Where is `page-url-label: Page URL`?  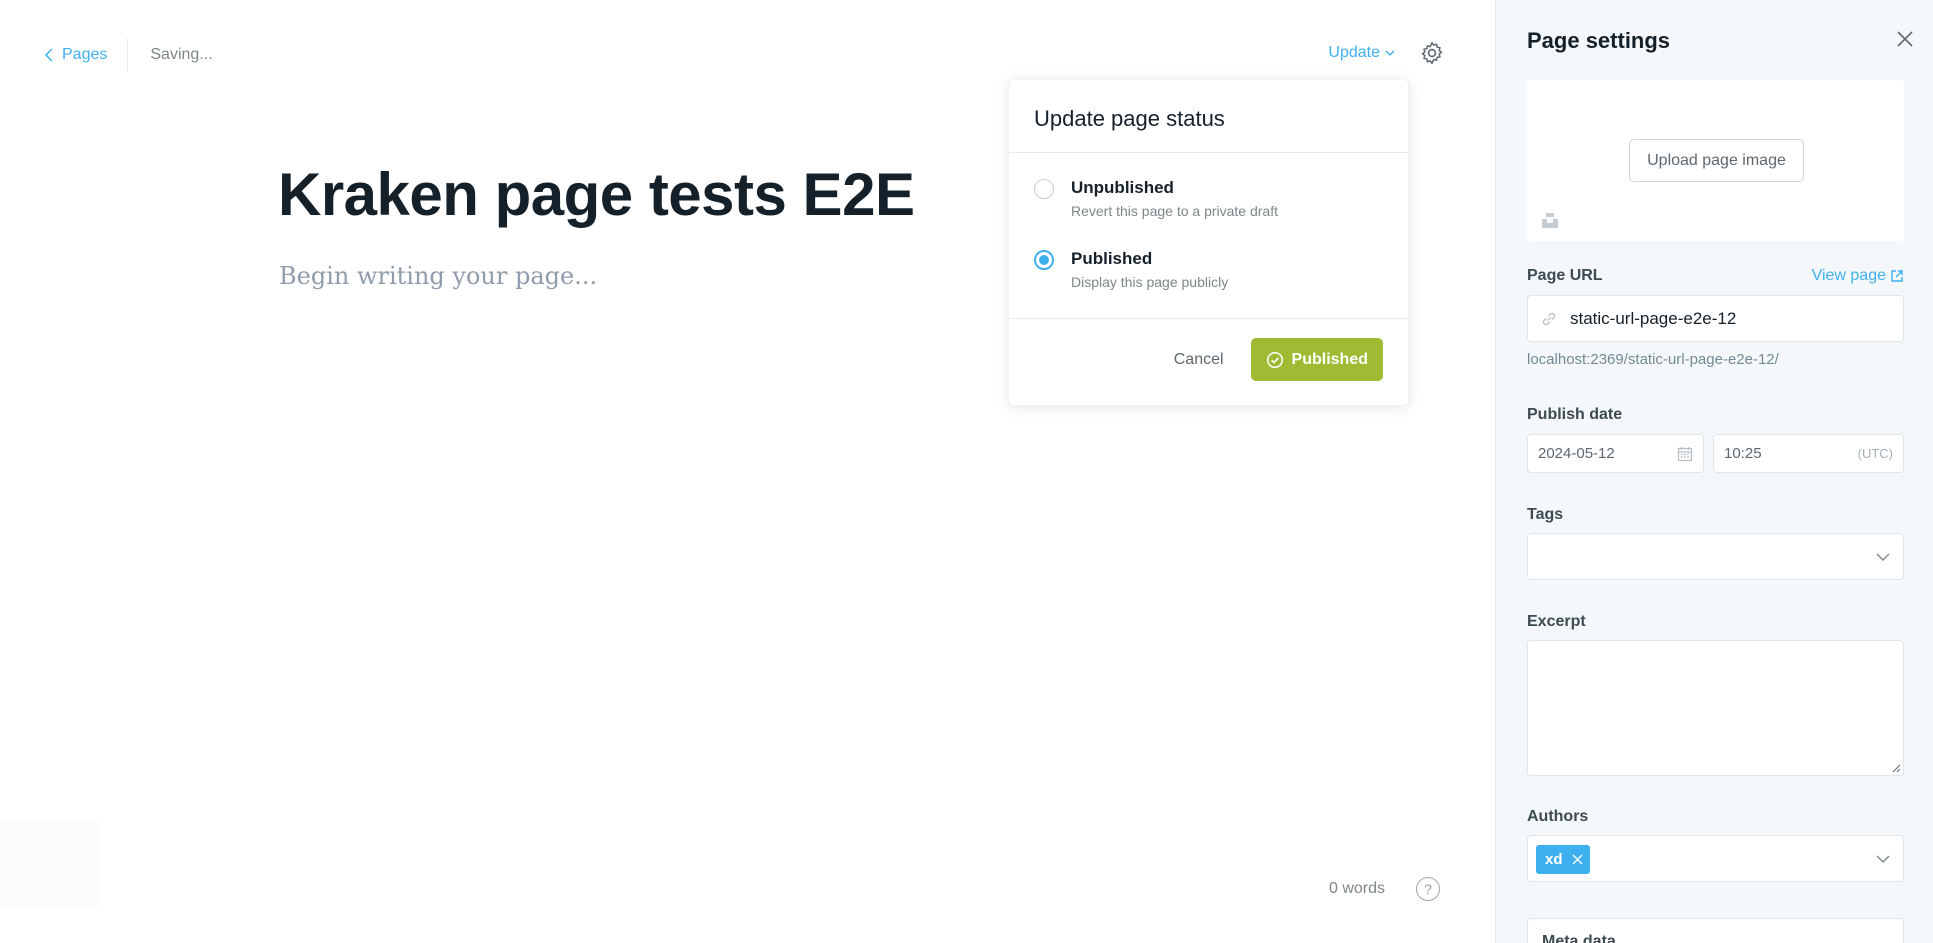 page-url-label: Page URL is located at coordinates (1565, 275).